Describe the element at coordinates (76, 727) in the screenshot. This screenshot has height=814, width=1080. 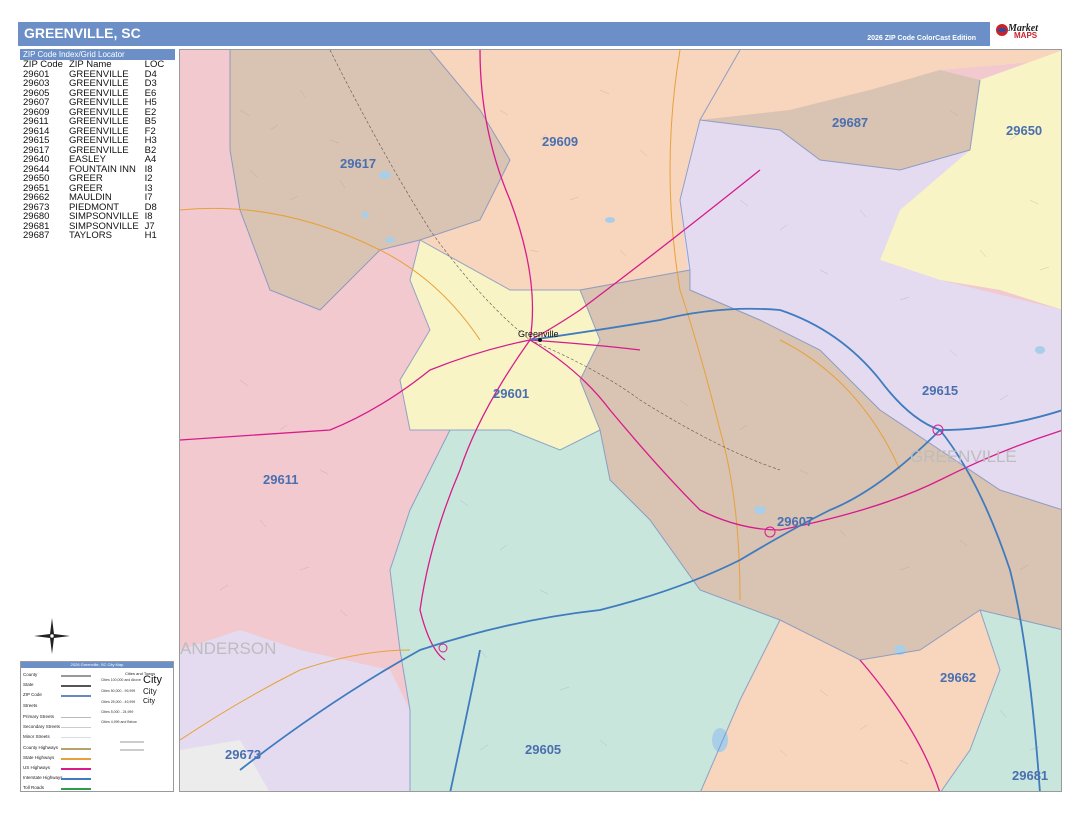
I see `legend-secondary-swatch` at that location.